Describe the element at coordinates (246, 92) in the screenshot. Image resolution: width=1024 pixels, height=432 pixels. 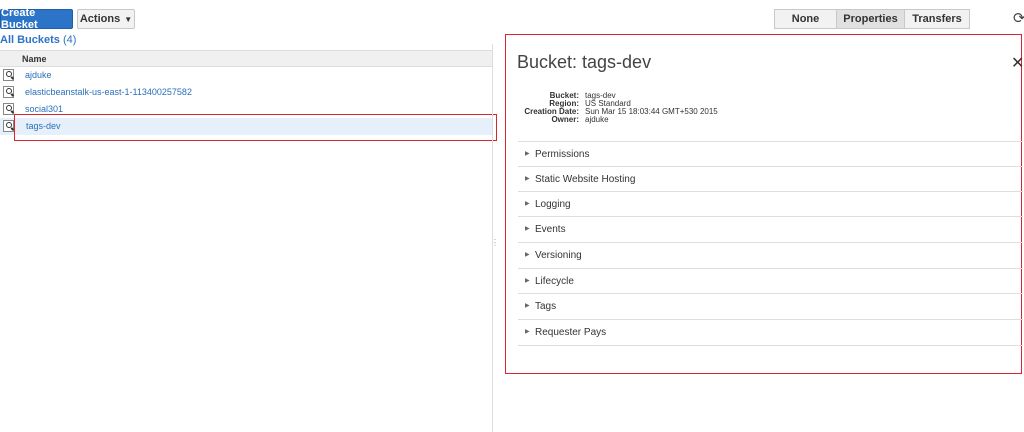
I see `table-row: elasticbeanstalk-us-east-1-113400257582` at that location.